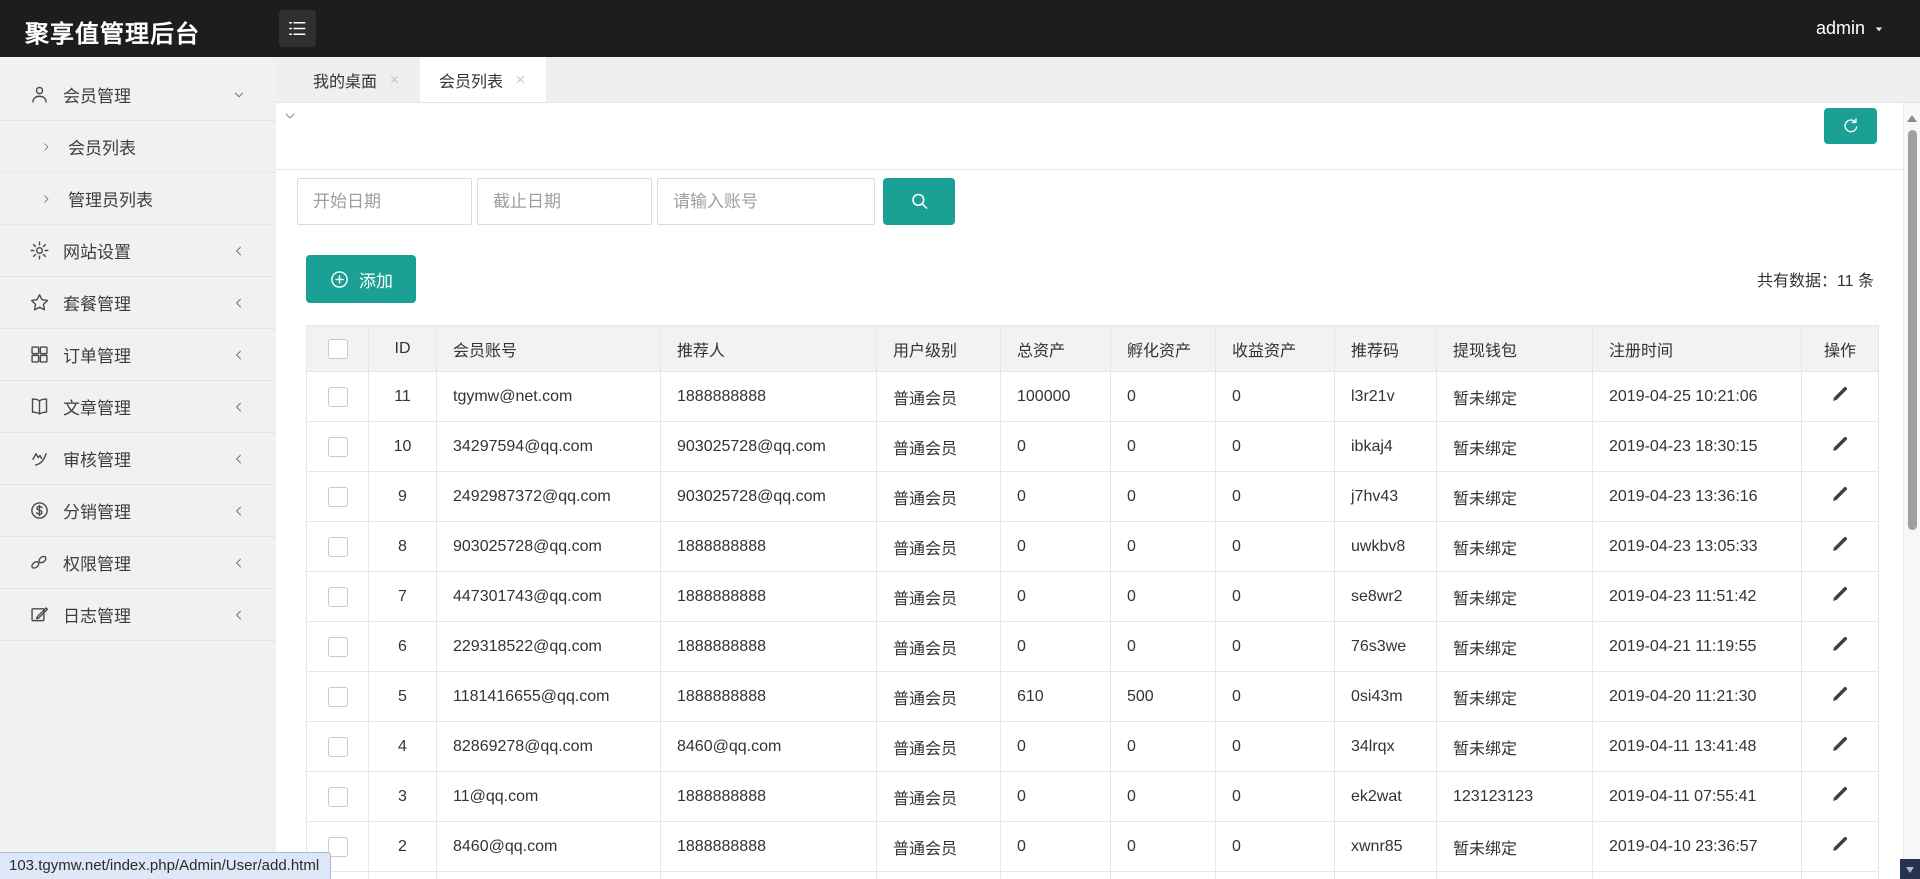 The height and width of the screenshot is (879, 1920). Describe the element at coordinates (46, 199) in the screenshot. I see `chevron-right-icon` at that location.